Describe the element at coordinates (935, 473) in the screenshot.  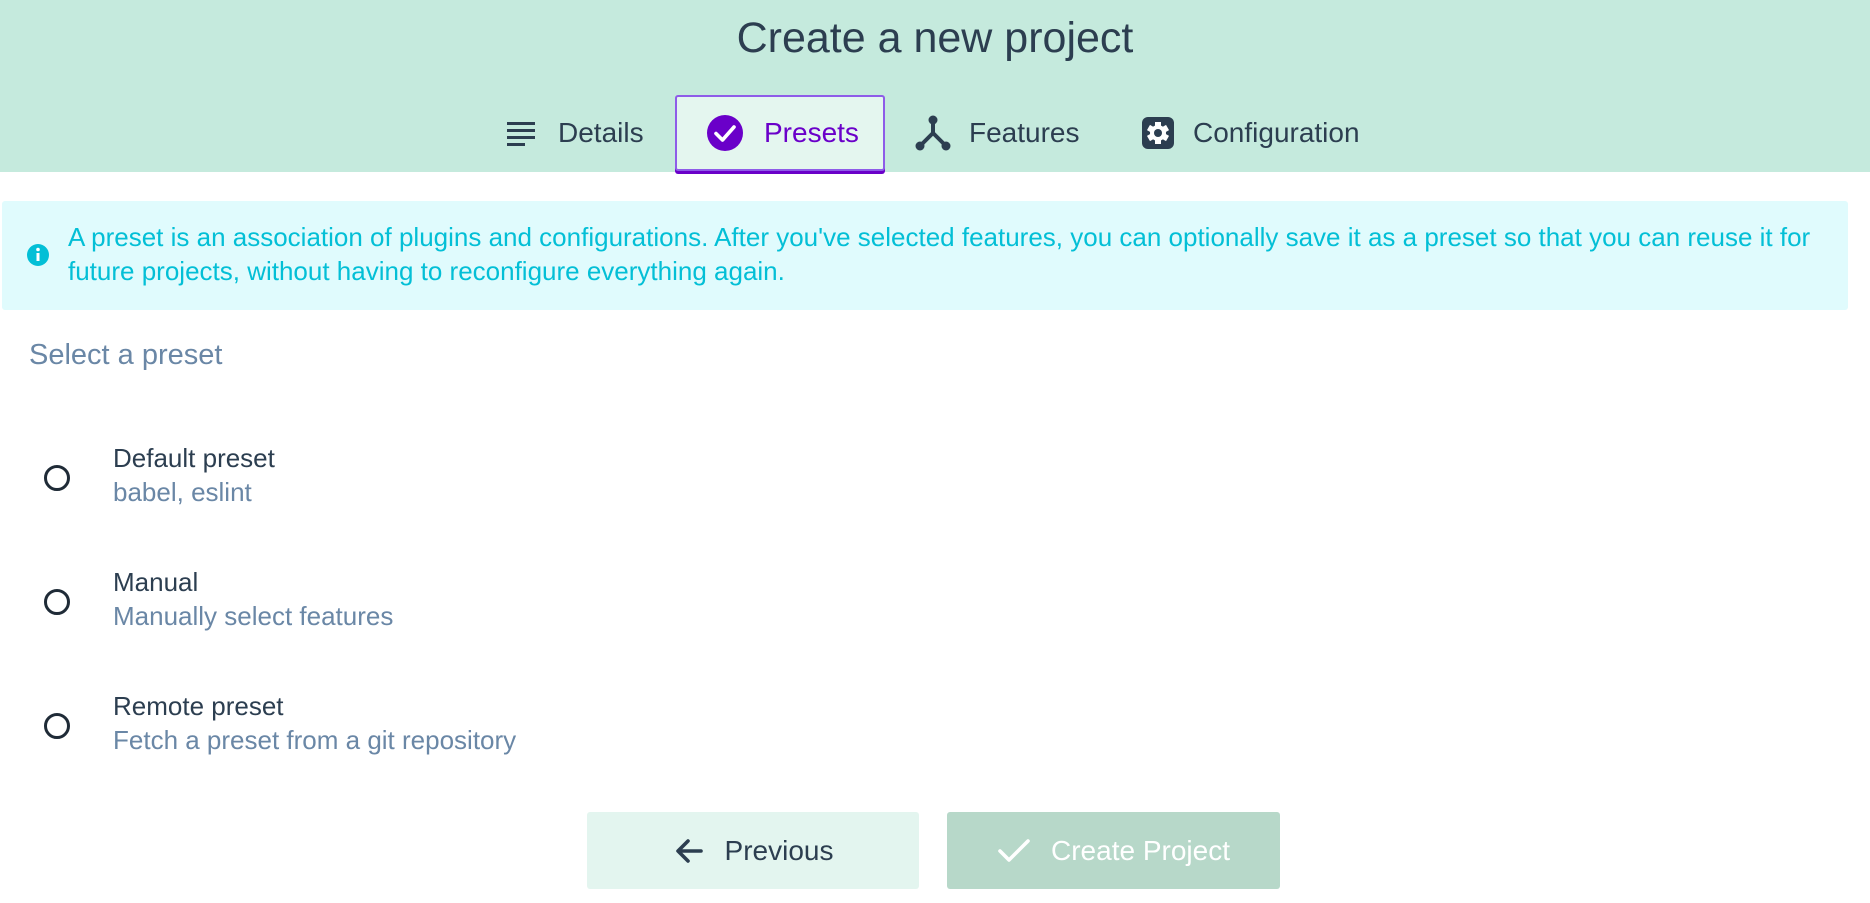
I see `preset-option-default: Default preset babel, eslint` at that location.